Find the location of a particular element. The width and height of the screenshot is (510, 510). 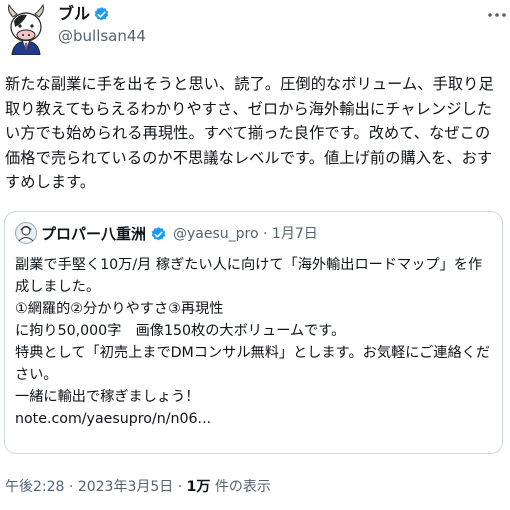

views-label: 件の表示 is located at coordinates (240, 487).